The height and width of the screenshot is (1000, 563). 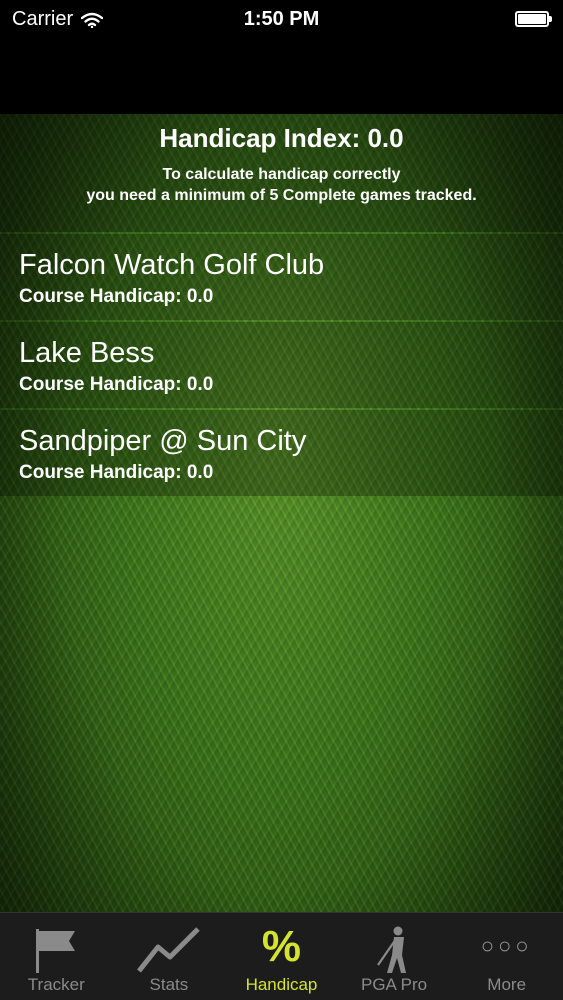 I want to click on handicap-note-line1: To calculate handicap correctly, so click(x=281, y=174).